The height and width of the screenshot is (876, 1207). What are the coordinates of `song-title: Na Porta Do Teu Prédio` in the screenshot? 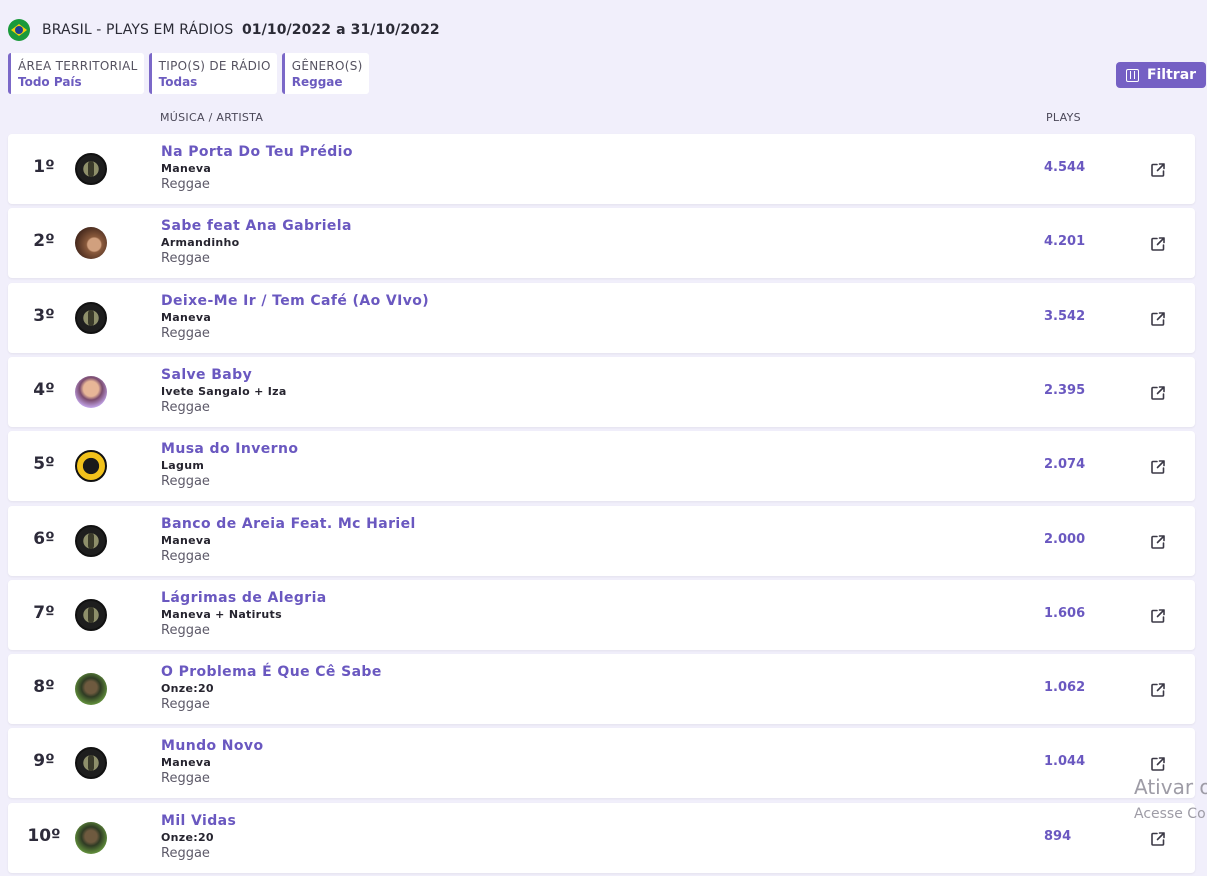 It's located at (257, 152).